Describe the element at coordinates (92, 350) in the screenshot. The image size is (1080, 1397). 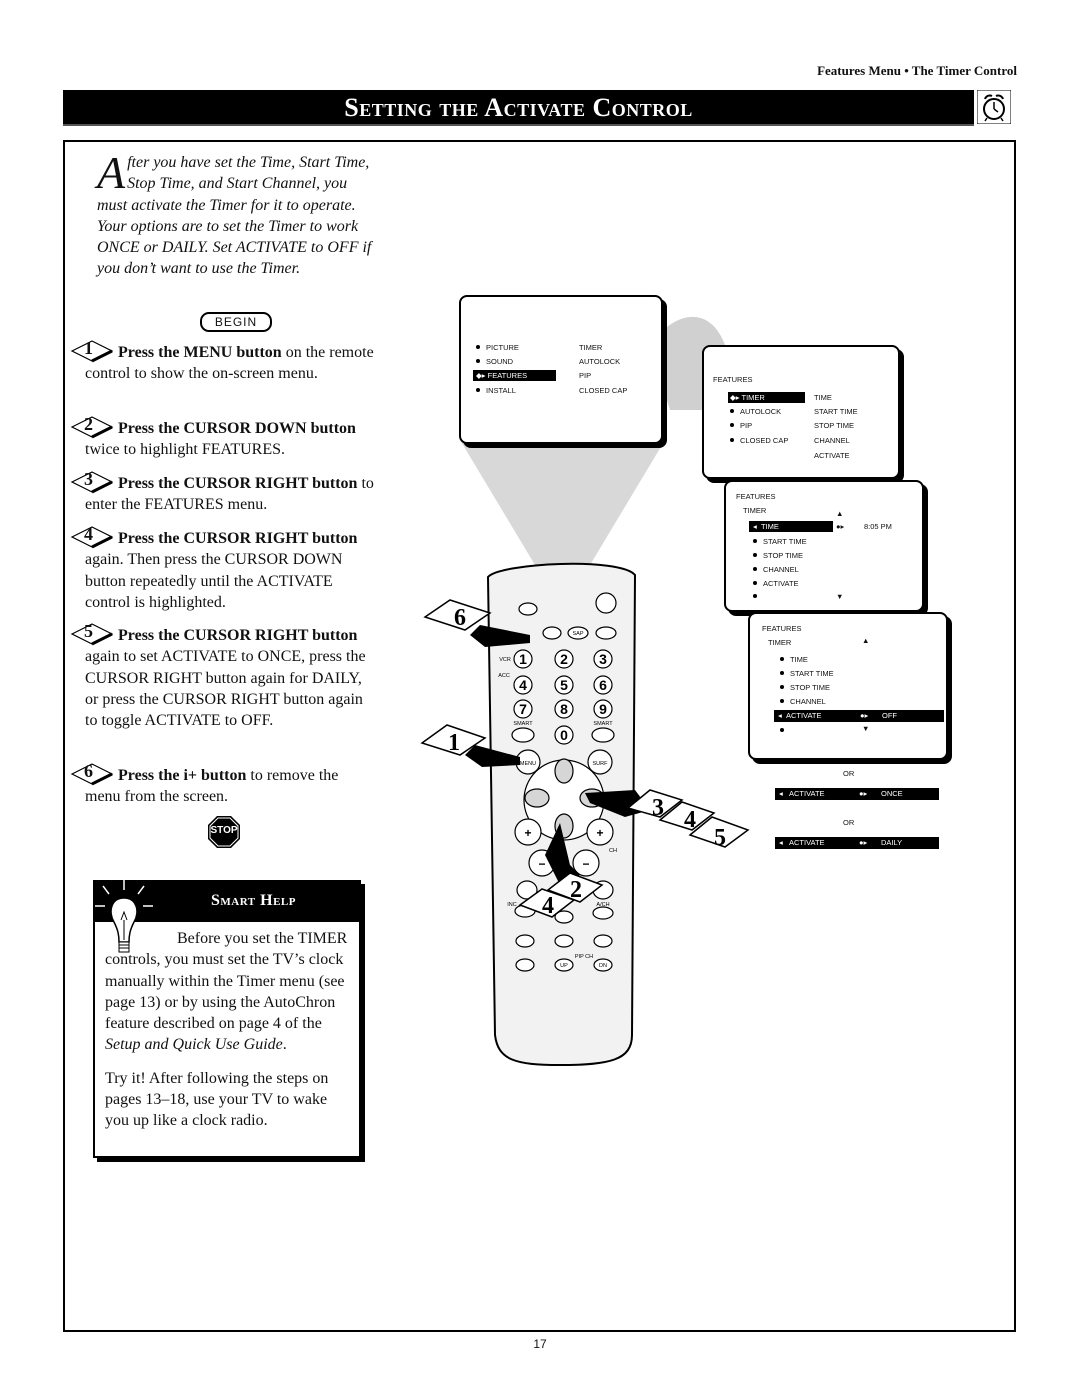
I see `step-number-badge: 1` at that location.